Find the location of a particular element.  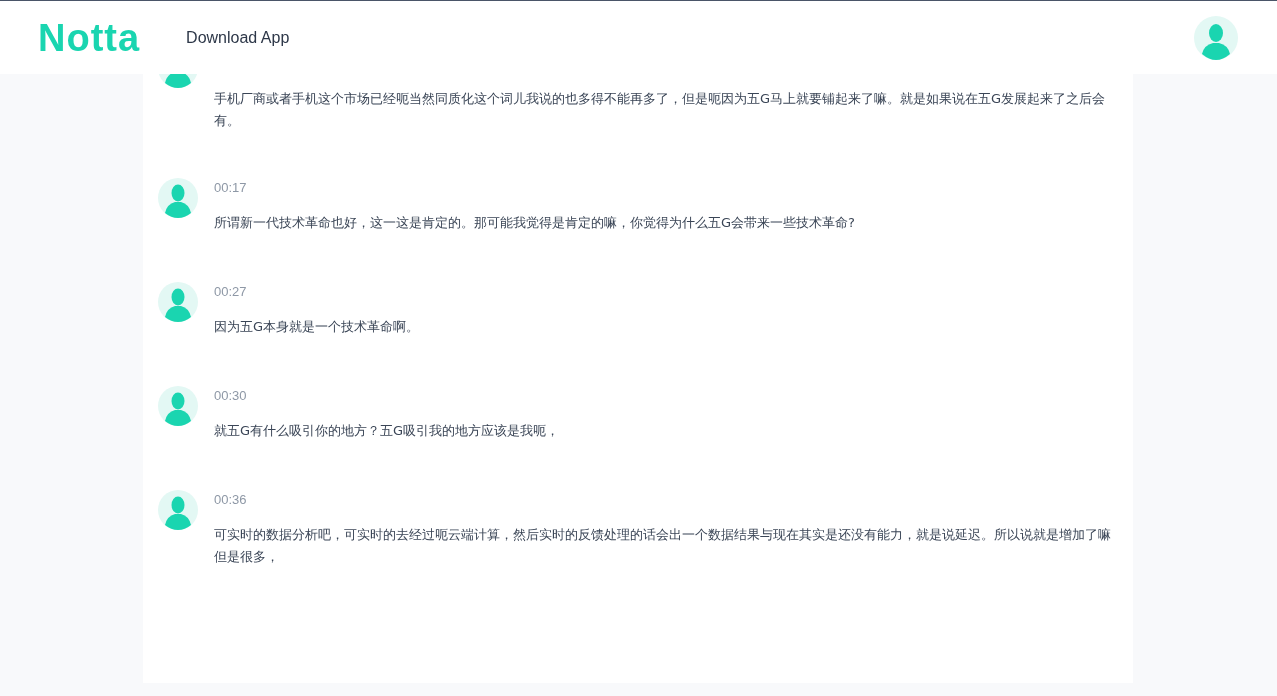

timestamp: 00:30 is located at coordinates (231, 396).